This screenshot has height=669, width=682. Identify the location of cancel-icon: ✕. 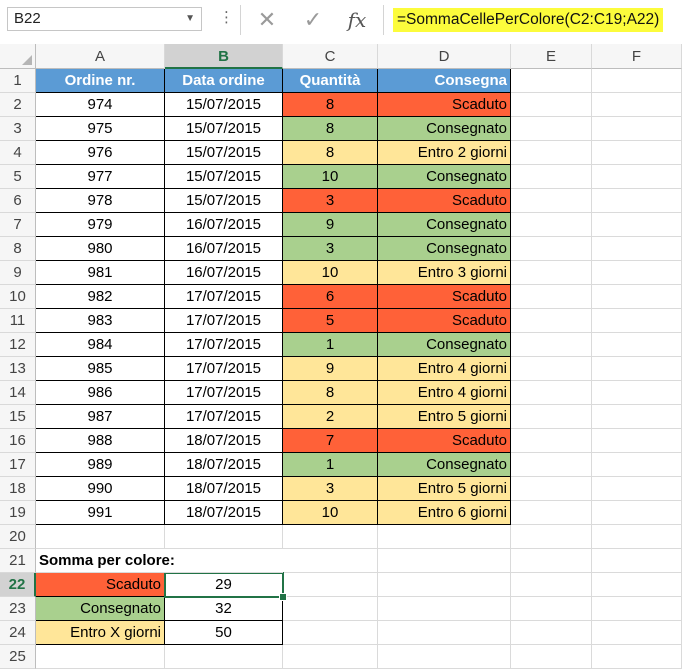
(267, 20).